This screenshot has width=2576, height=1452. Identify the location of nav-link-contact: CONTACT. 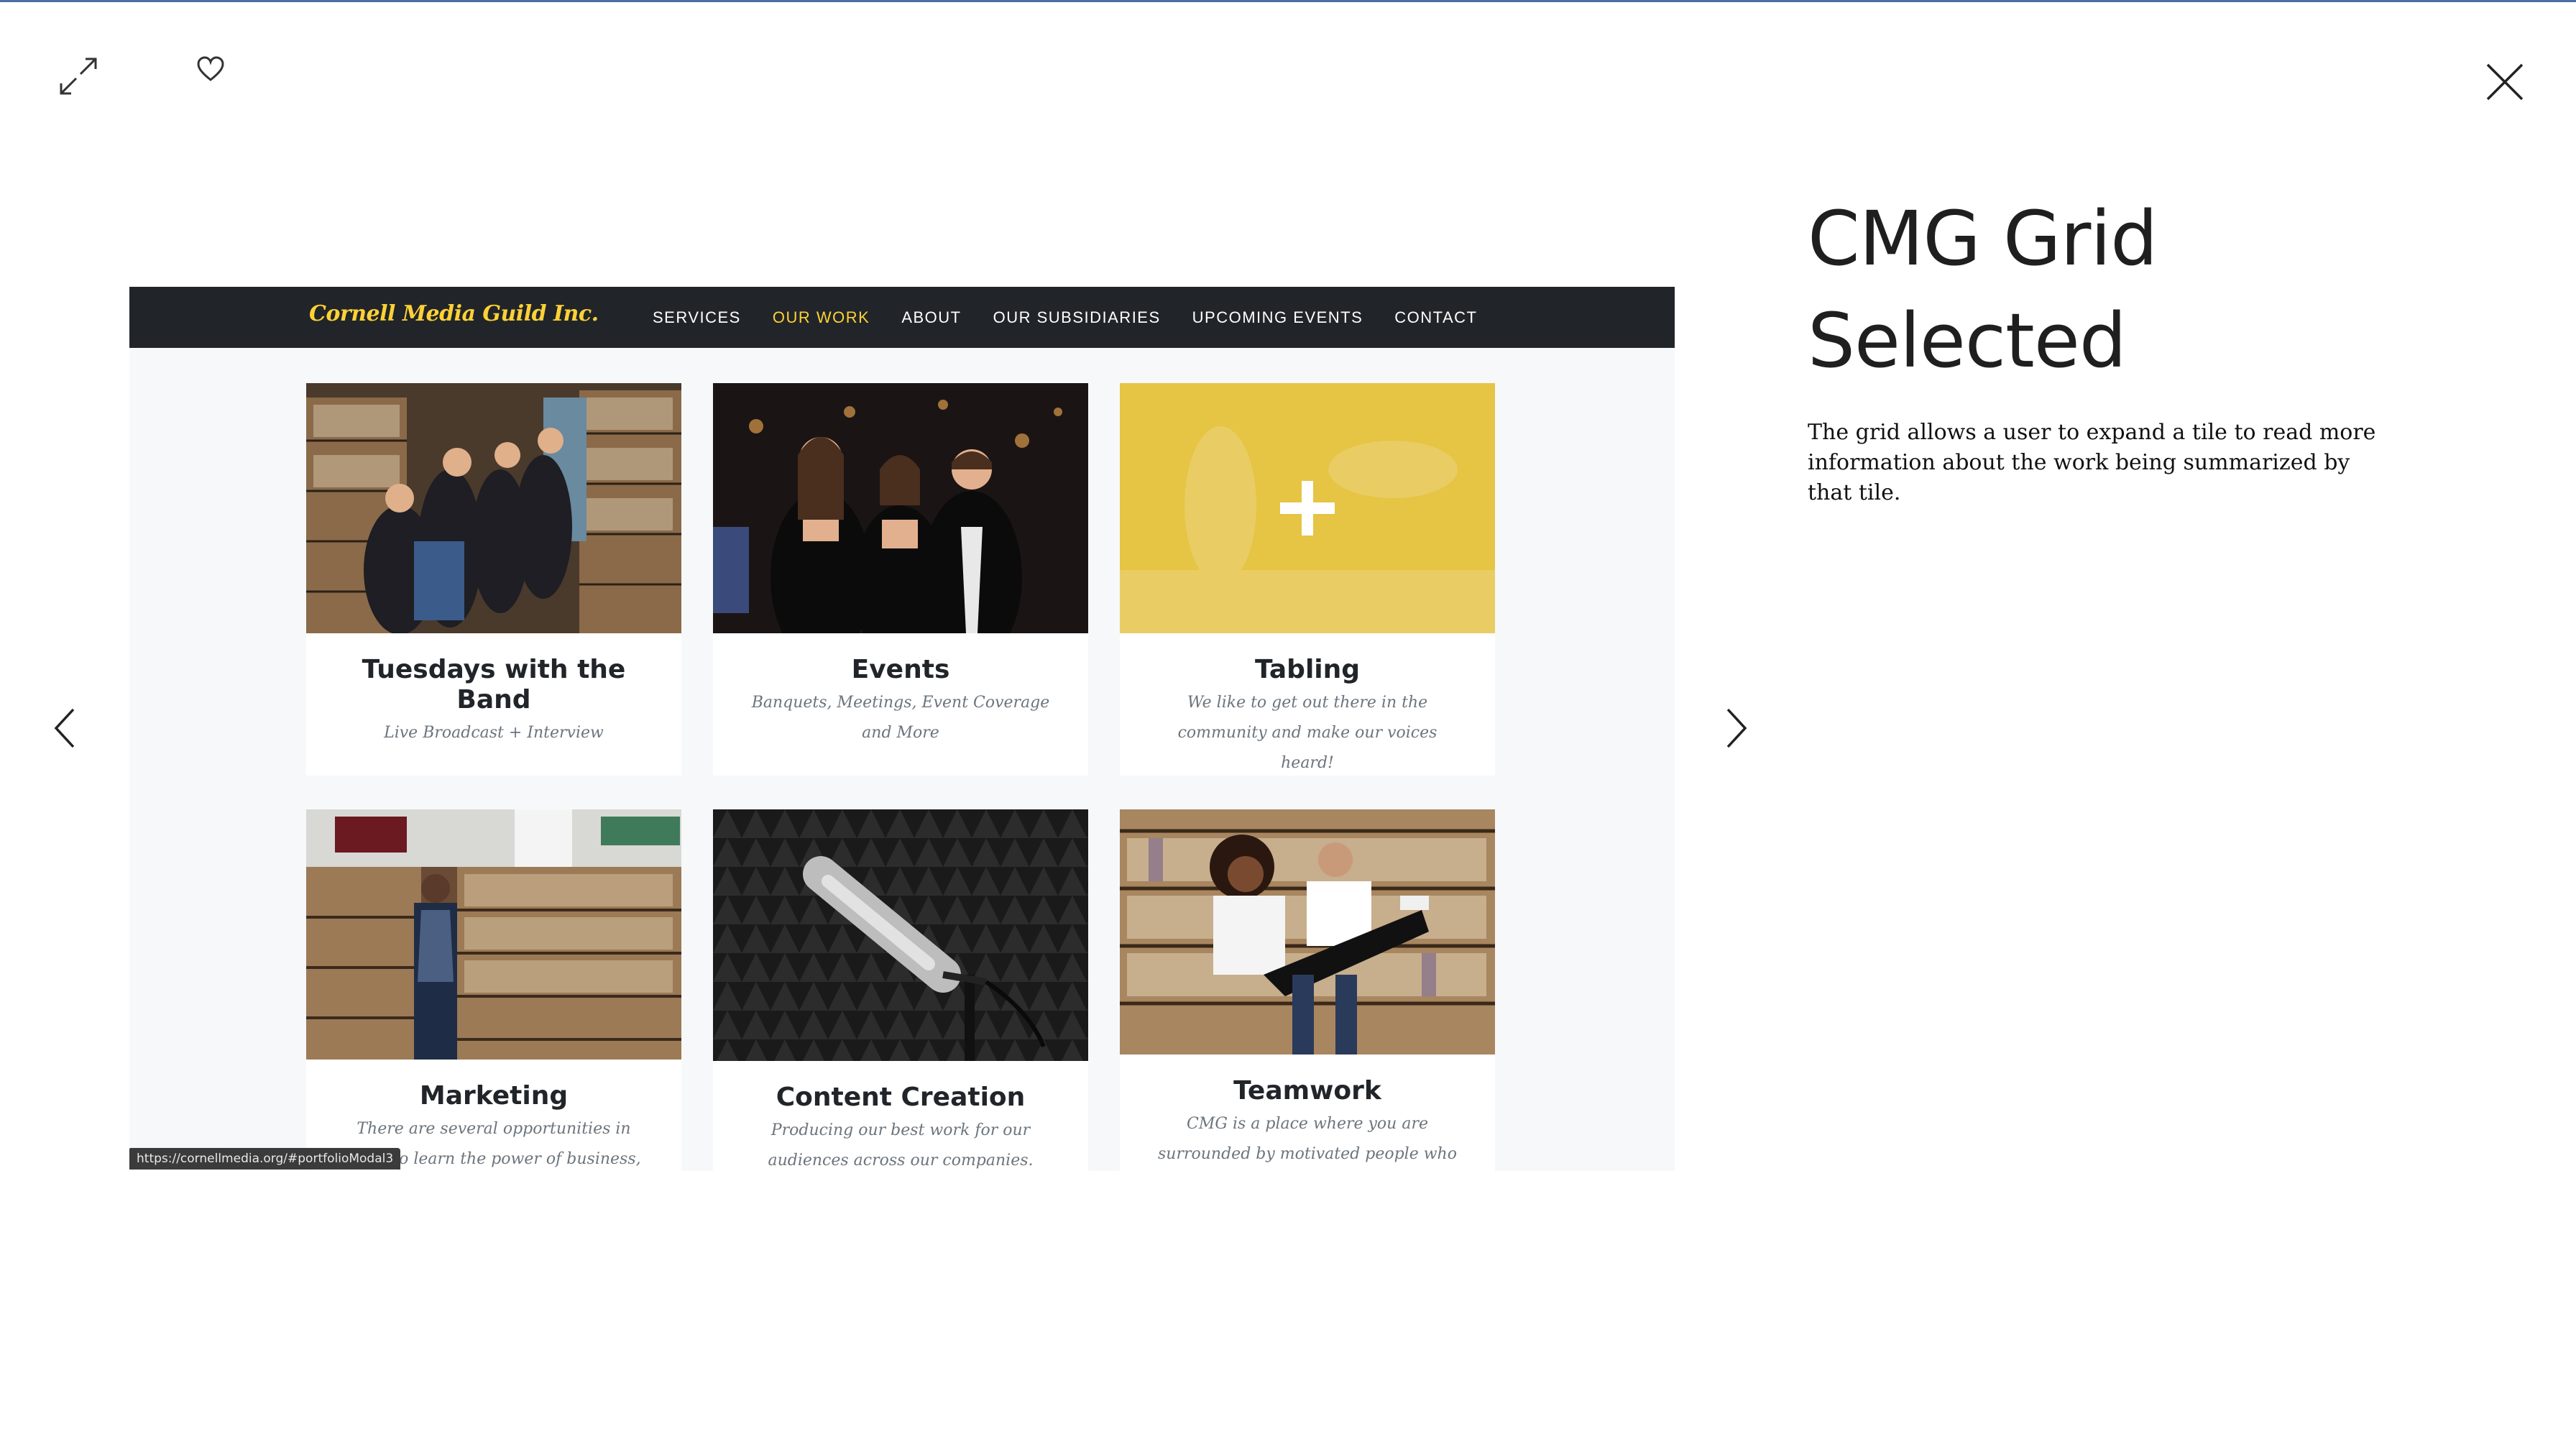
(1435, 317).